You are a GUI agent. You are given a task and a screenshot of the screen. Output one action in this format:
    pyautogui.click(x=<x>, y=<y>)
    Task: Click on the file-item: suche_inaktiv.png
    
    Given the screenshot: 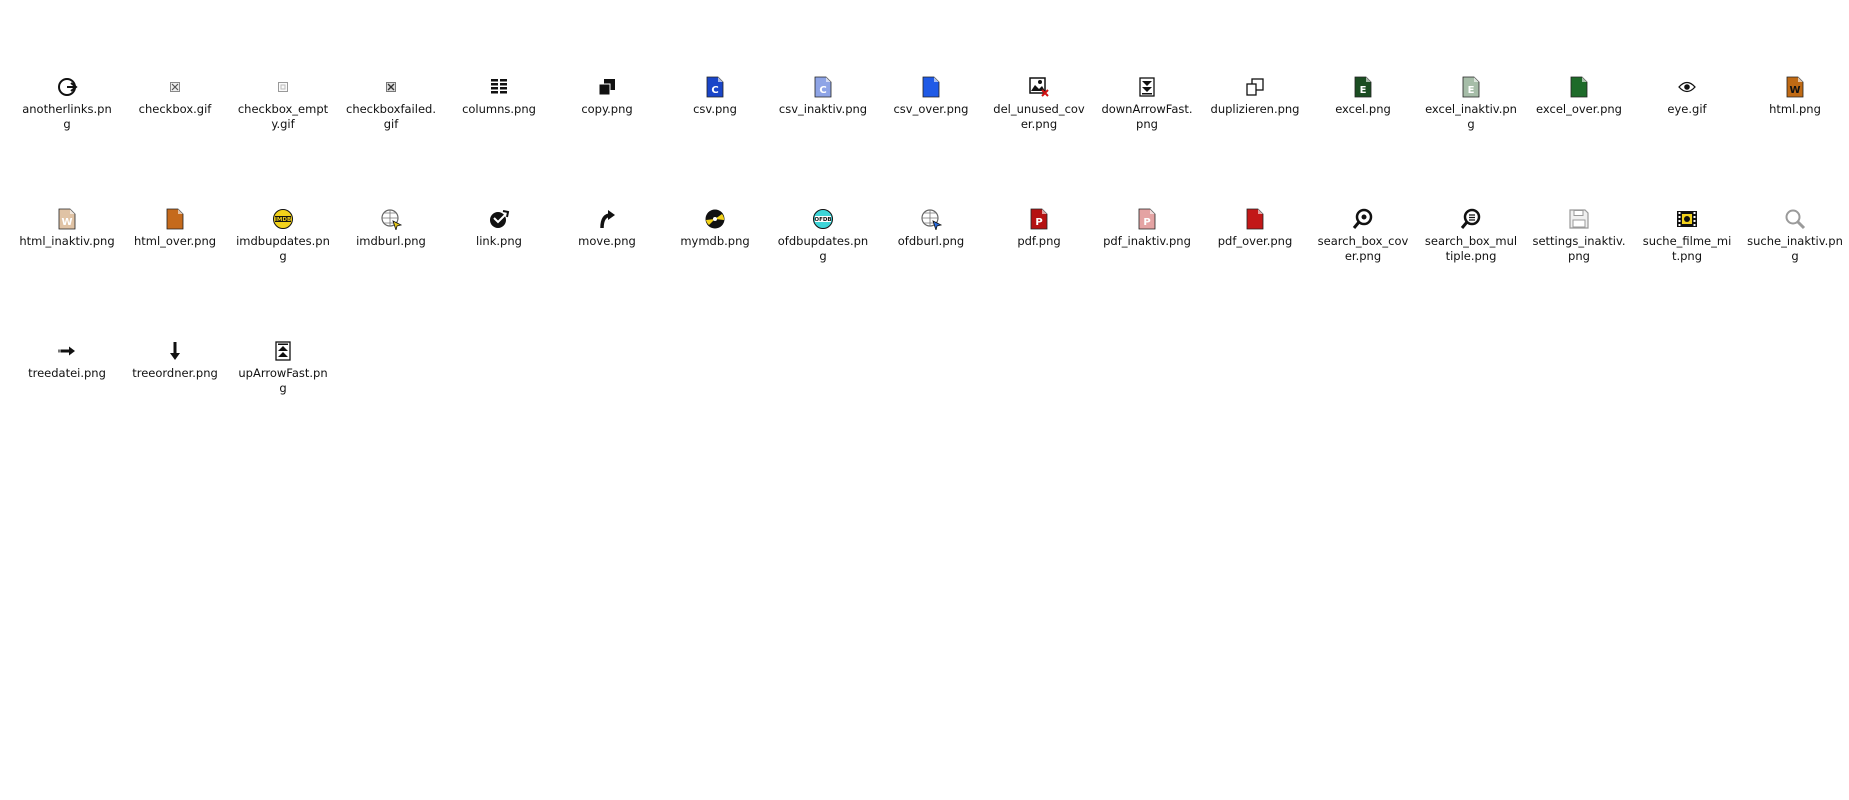 What is the action you would take?
    pyautogui.click(x=1795, y=272)
    